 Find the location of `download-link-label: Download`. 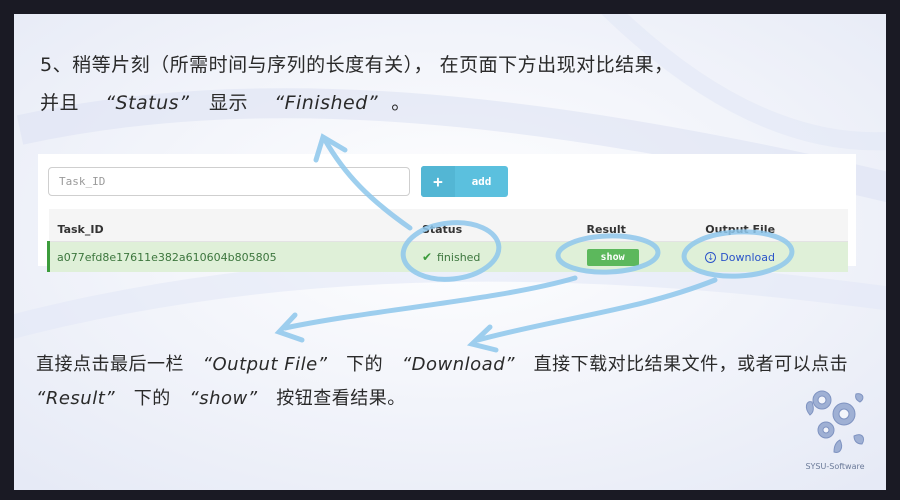

download-link-label: Download is located at coordinates (747, 258).